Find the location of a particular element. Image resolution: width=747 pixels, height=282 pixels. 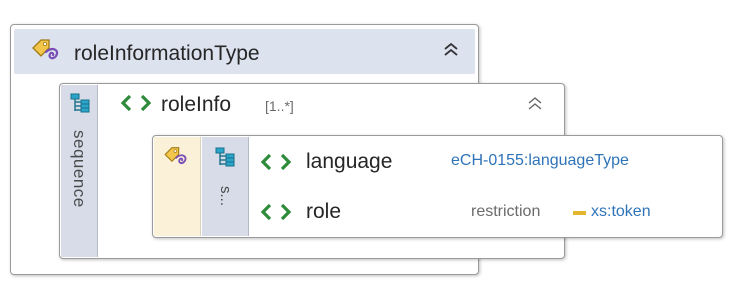

child-element-type-link: eCH-0155:languageType is located at coordinates (540, 161).